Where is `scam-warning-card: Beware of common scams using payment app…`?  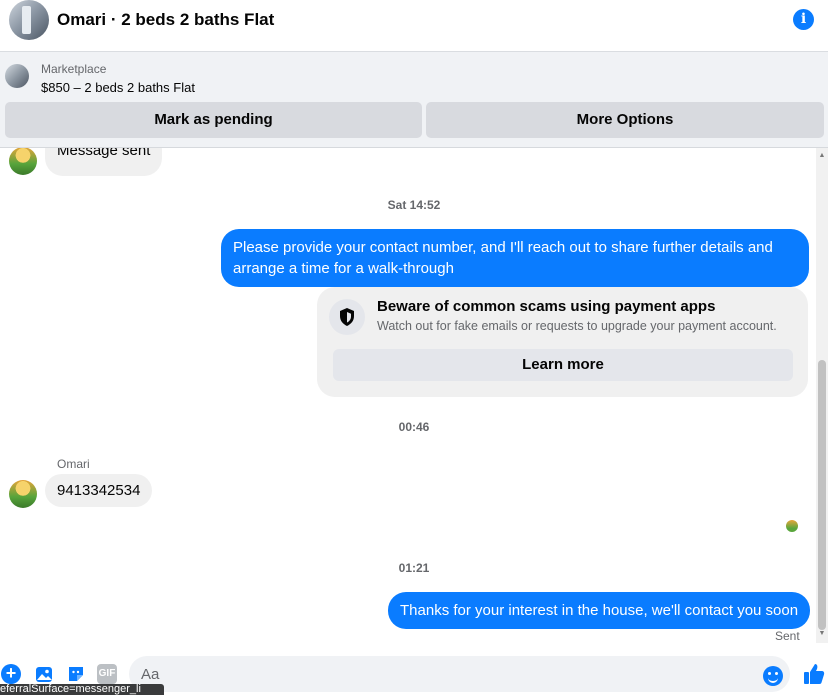 scam-warning-card: Beware of common scams using payment app… is located at coordinates (562, 342).